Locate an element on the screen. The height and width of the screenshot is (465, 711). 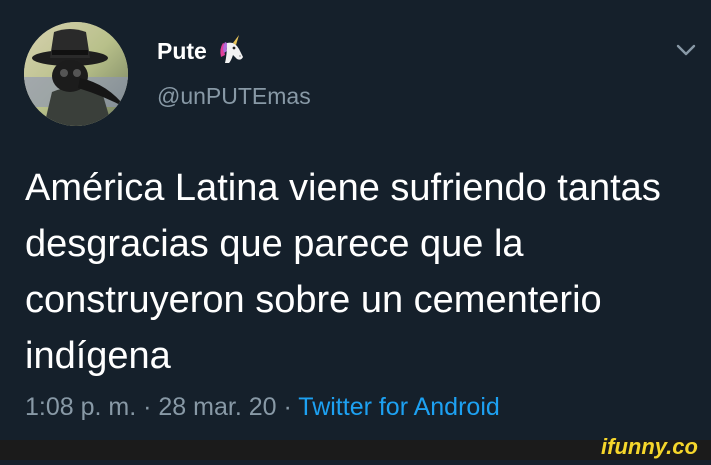
avatar is located at coordinates (76, 74).